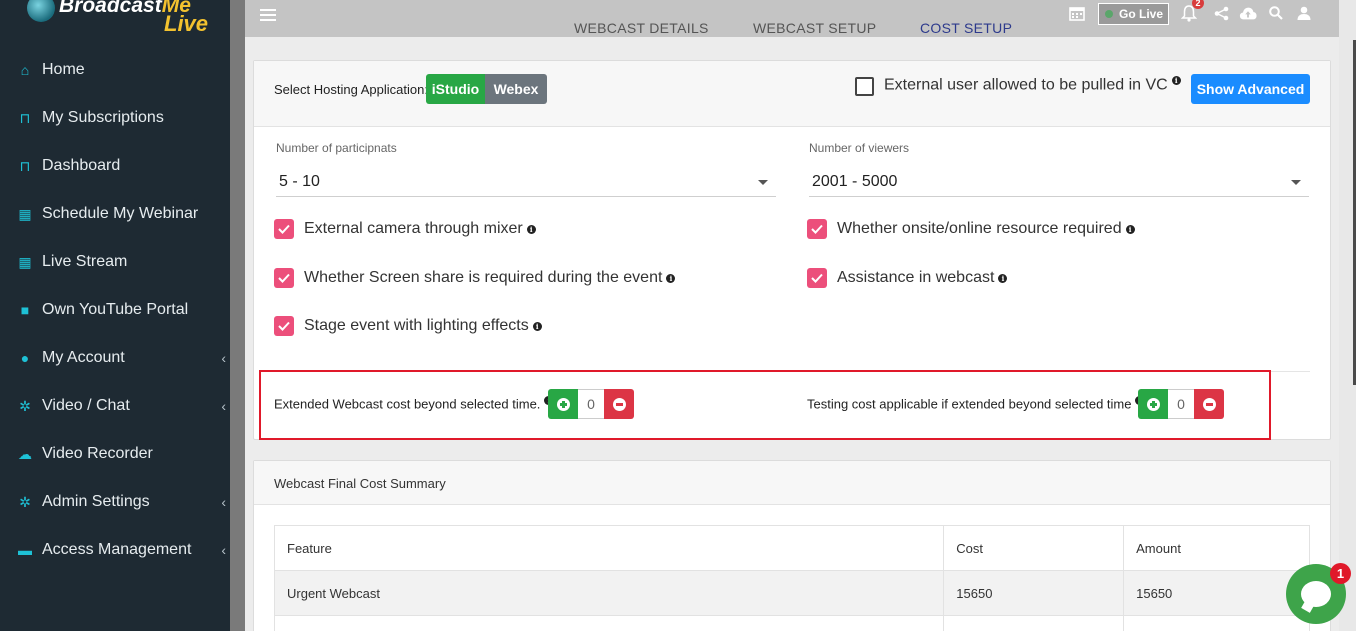 The image size is (1356, 631). I want to click on user-profile-icon, so click(1304, 13).